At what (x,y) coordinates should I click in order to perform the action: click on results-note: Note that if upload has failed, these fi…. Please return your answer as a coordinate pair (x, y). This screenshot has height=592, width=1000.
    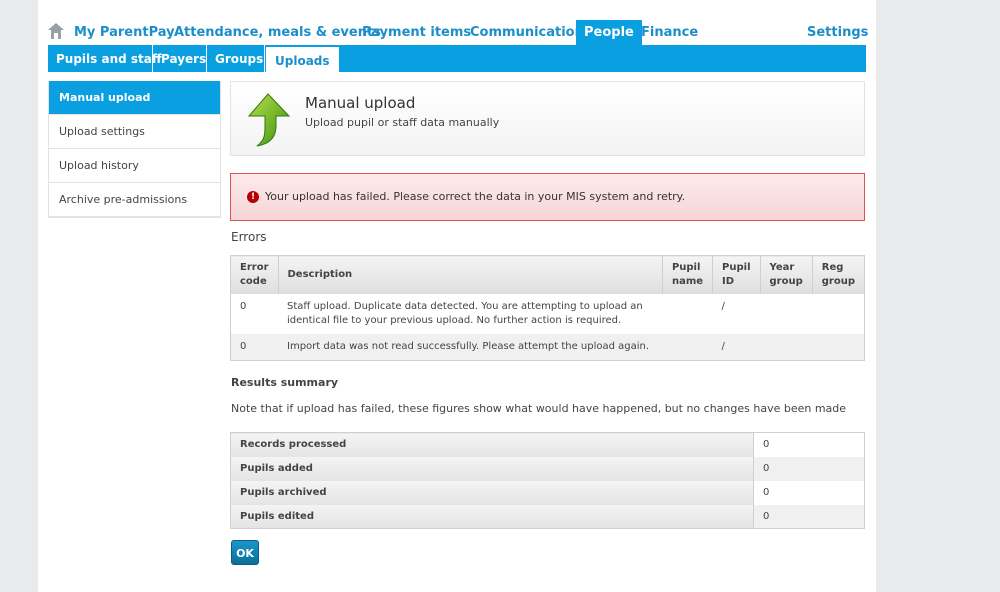
    Looking at the image, I should click on (539, 408).